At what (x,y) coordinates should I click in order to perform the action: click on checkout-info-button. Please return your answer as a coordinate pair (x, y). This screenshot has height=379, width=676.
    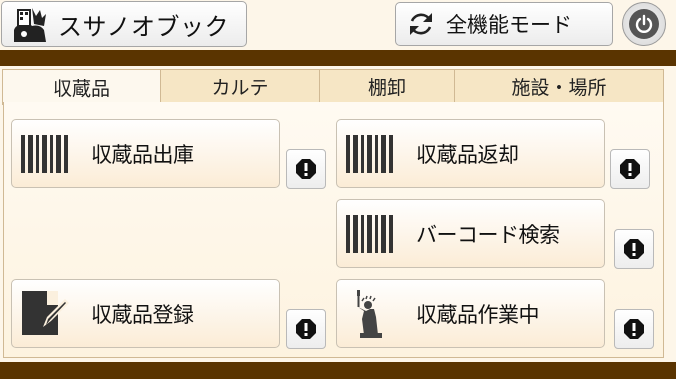
    Looking at the image, I should click on (306, 169).